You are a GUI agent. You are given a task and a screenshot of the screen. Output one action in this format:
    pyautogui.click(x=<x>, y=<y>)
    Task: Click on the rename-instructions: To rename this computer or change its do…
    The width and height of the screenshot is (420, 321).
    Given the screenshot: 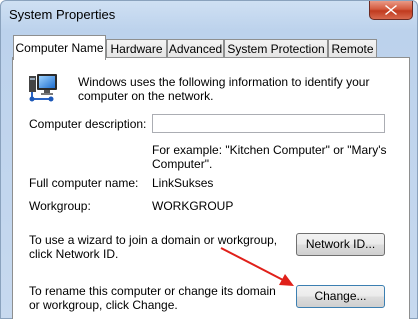 What is the action you would take?
    pyautogui.click(x=152, y=298)
    